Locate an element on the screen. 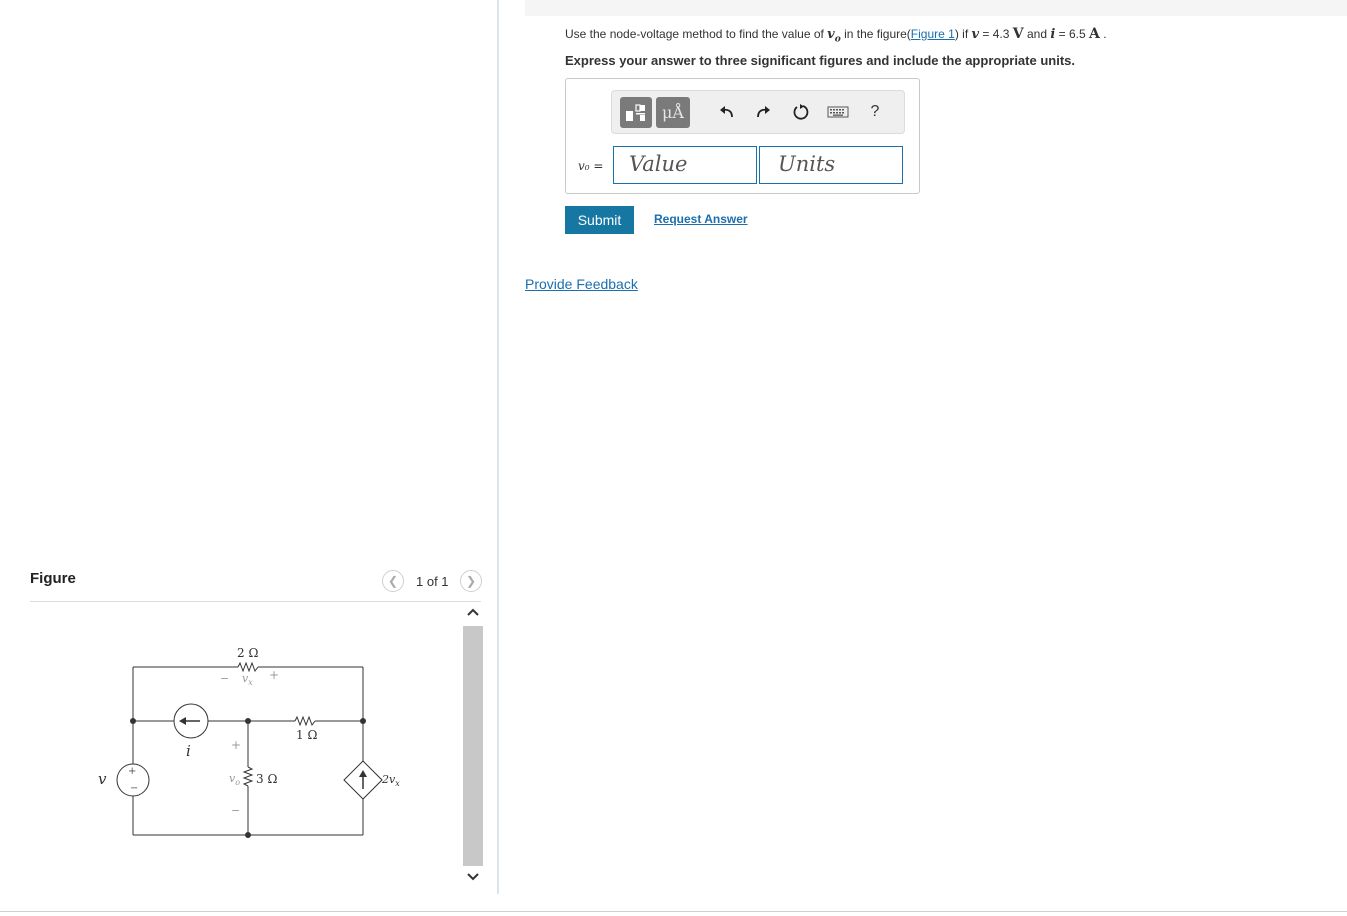 The image size is (1347, 916). units-button-label: μÅ is located at coordinates (673, 112).